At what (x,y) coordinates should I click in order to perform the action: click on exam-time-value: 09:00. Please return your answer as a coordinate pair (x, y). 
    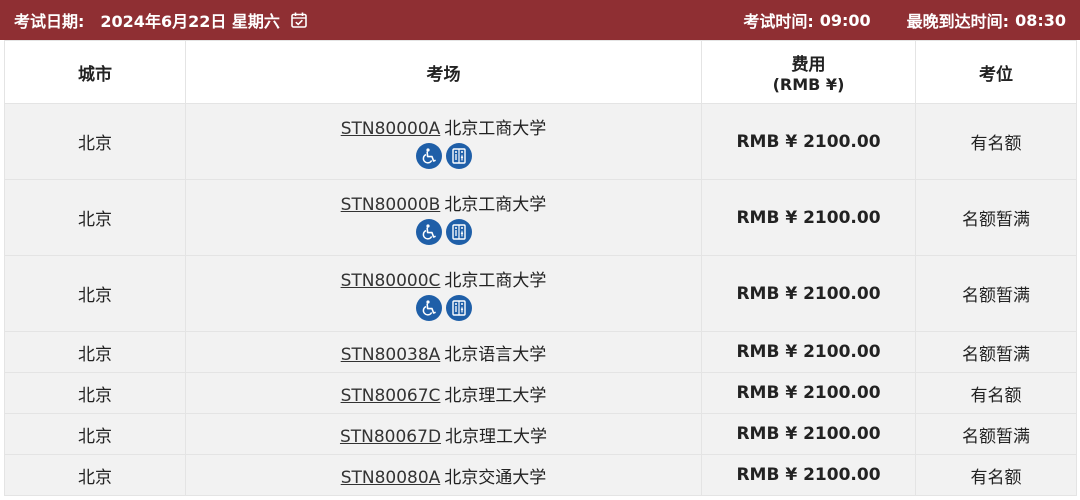
    Looking at the image, I should click on (845, 20).